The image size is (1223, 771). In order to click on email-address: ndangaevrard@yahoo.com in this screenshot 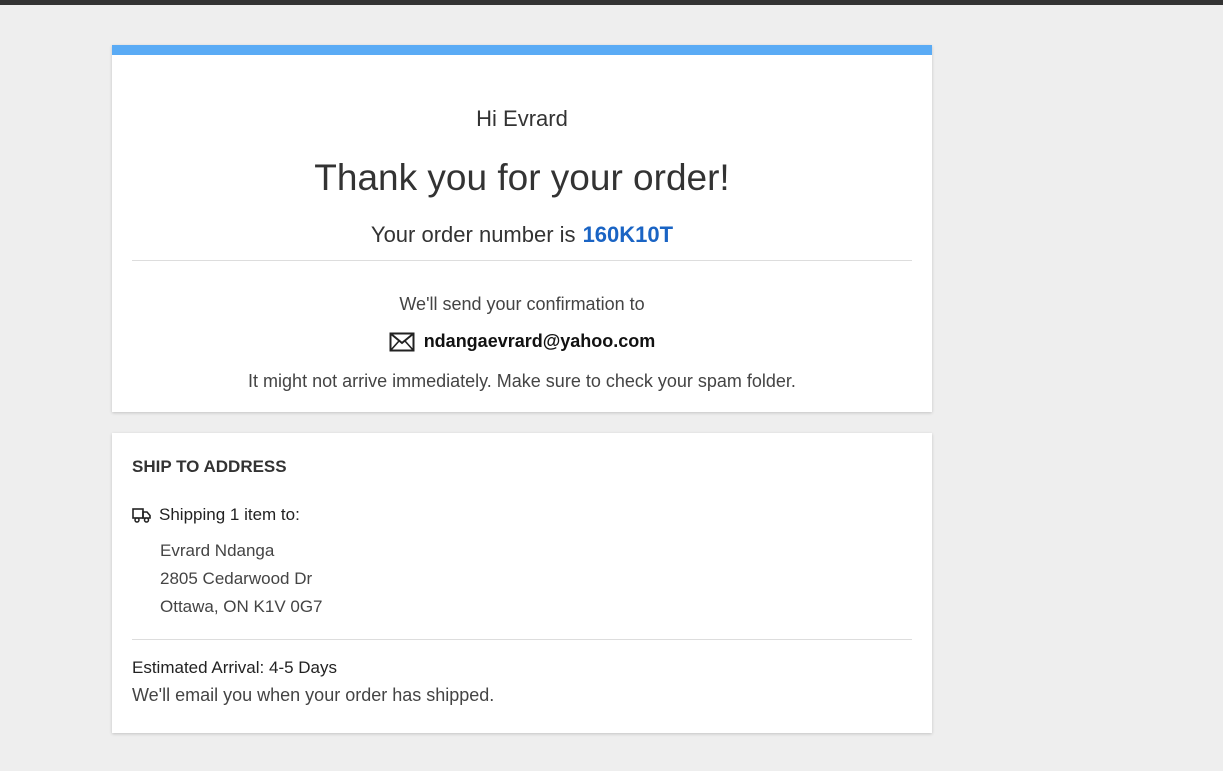, I will do `click(539, 341)`.